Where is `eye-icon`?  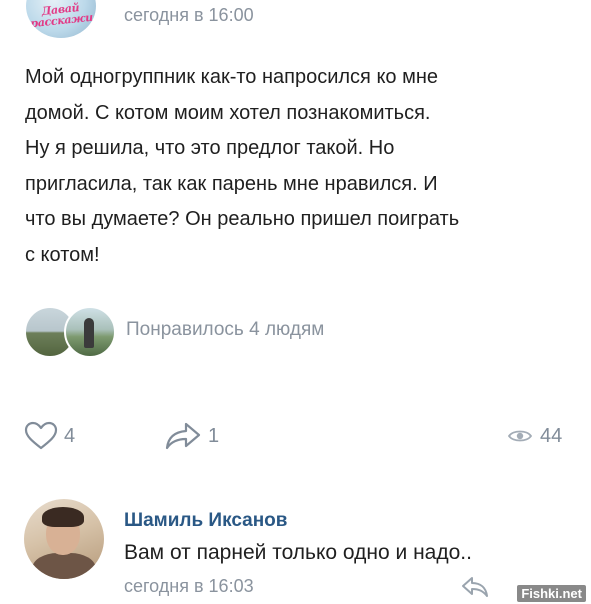 eye-icon is located at coordinates (520, 436).